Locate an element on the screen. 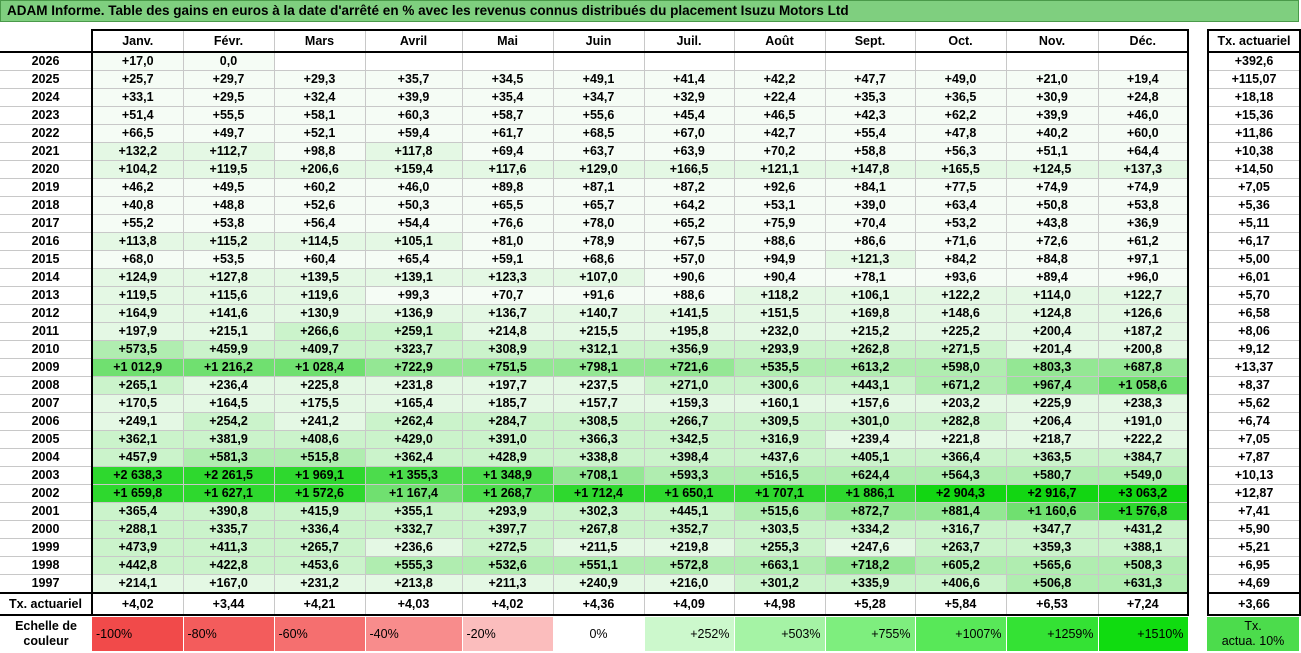 The height and width of the screenshot is (653, 1301). month-header-8: Août is located at coordinates (779, 41).